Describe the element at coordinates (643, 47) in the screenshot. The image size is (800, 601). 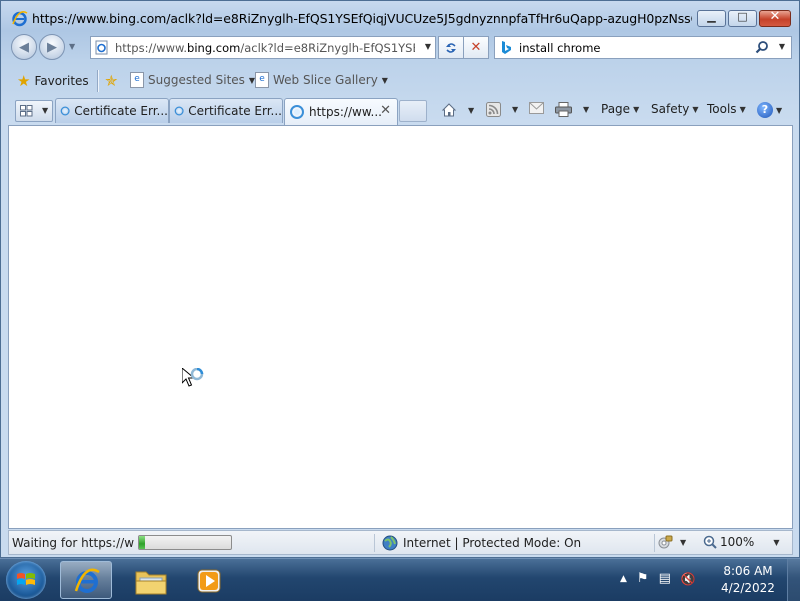
I see `search-box: install chrome ▼` at that location.